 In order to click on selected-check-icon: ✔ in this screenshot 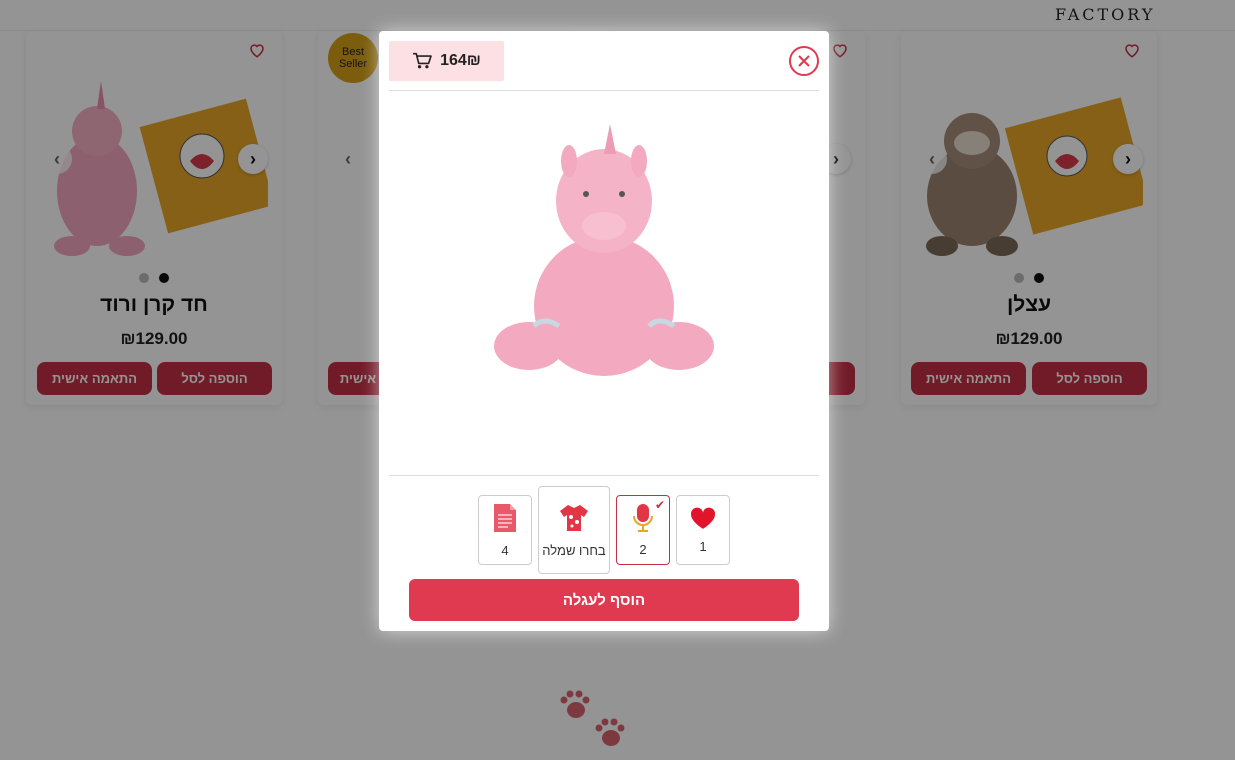, I will do `click(659, 505)`.